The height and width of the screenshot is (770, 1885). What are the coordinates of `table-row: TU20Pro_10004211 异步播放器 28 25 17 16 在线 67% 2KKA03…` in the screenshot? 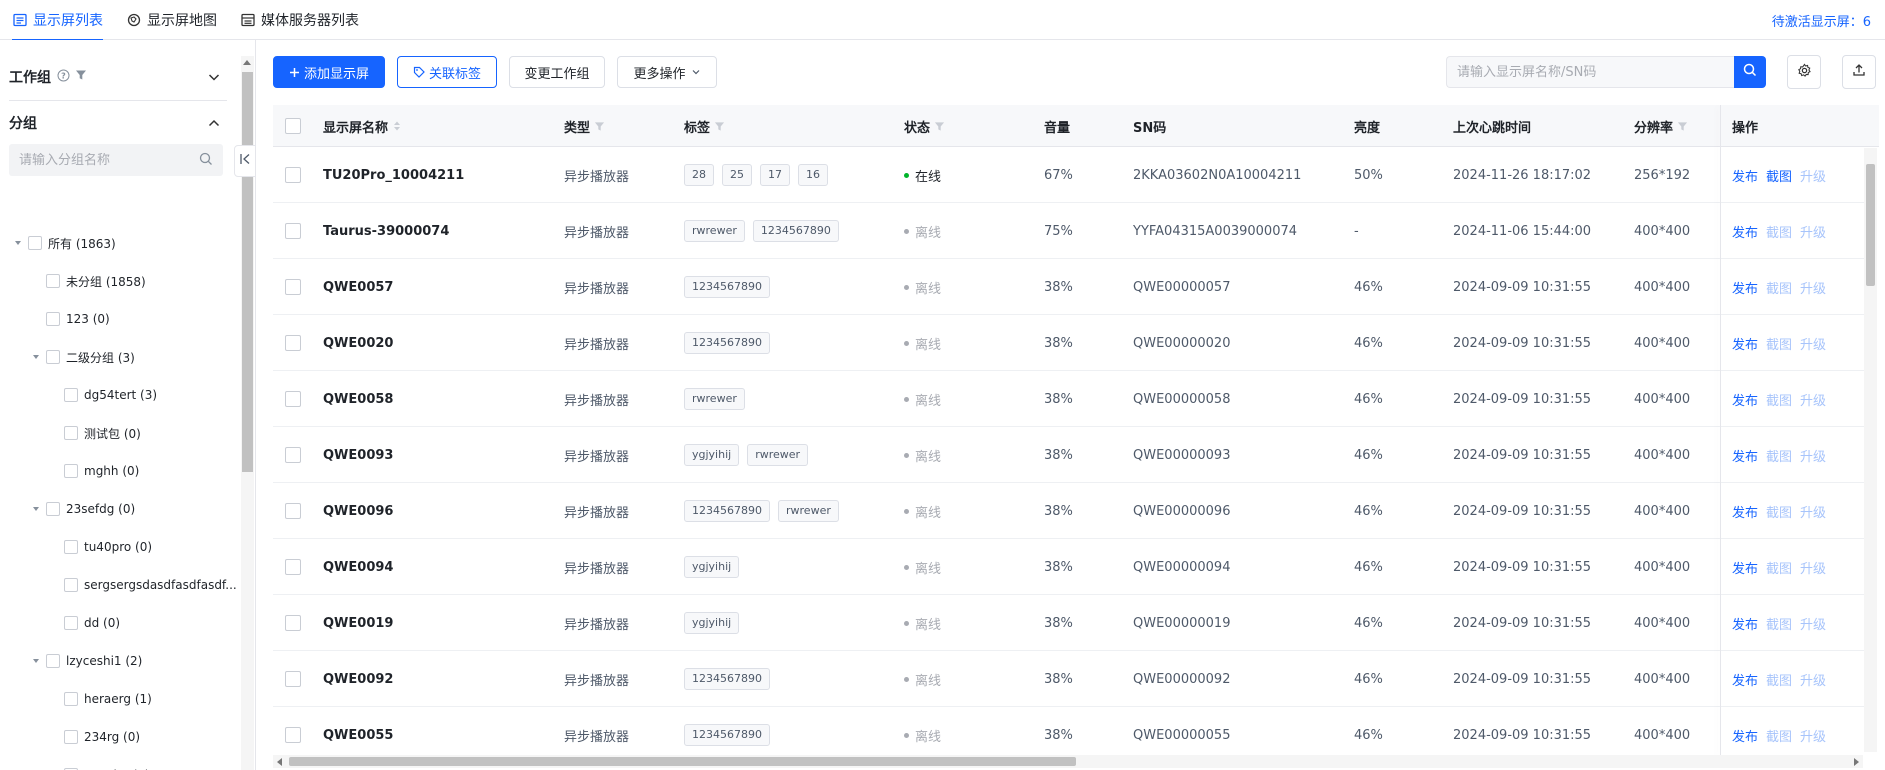 It's located at (1073, 175).